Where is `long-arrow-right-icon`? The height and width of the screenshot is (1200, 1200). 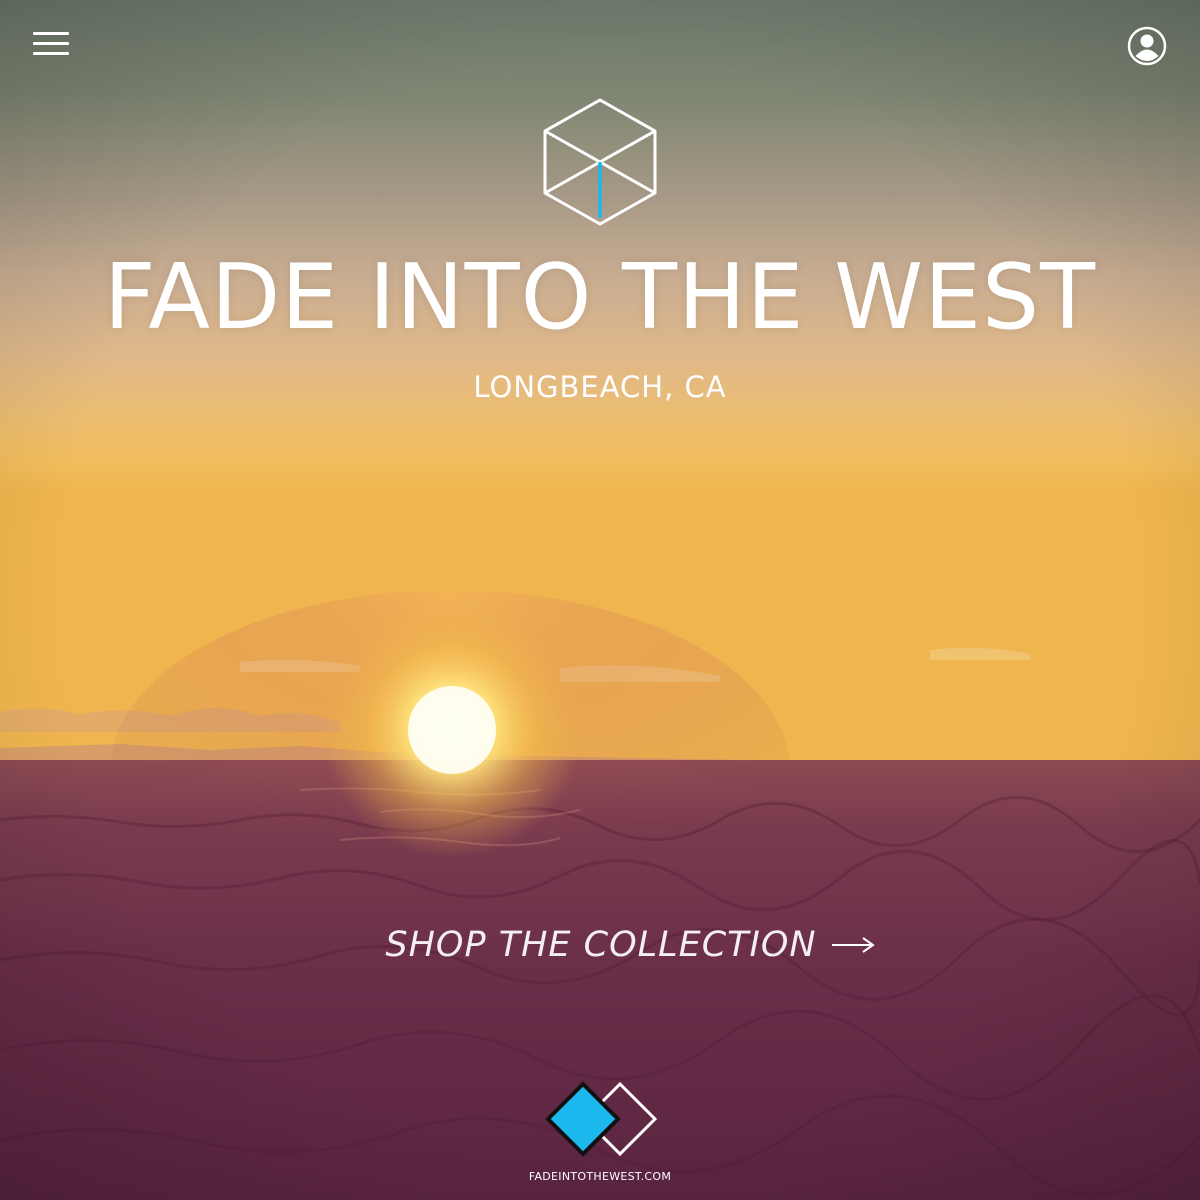
long-arrow-right-icon is located at coordinates (853, 945).